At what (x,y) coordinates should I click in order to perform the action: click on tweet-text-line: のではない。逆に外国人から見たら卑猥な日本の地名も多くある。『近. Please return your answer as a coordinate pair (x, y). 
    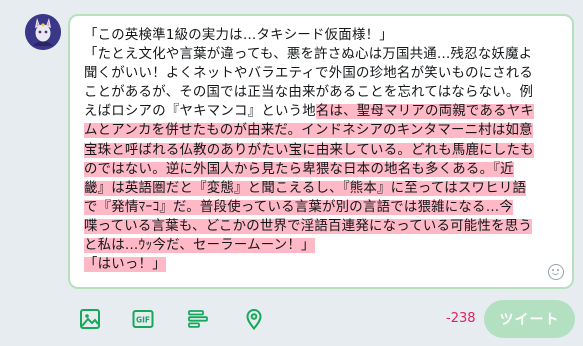
    Looking at the image, I should click on (322, 169).